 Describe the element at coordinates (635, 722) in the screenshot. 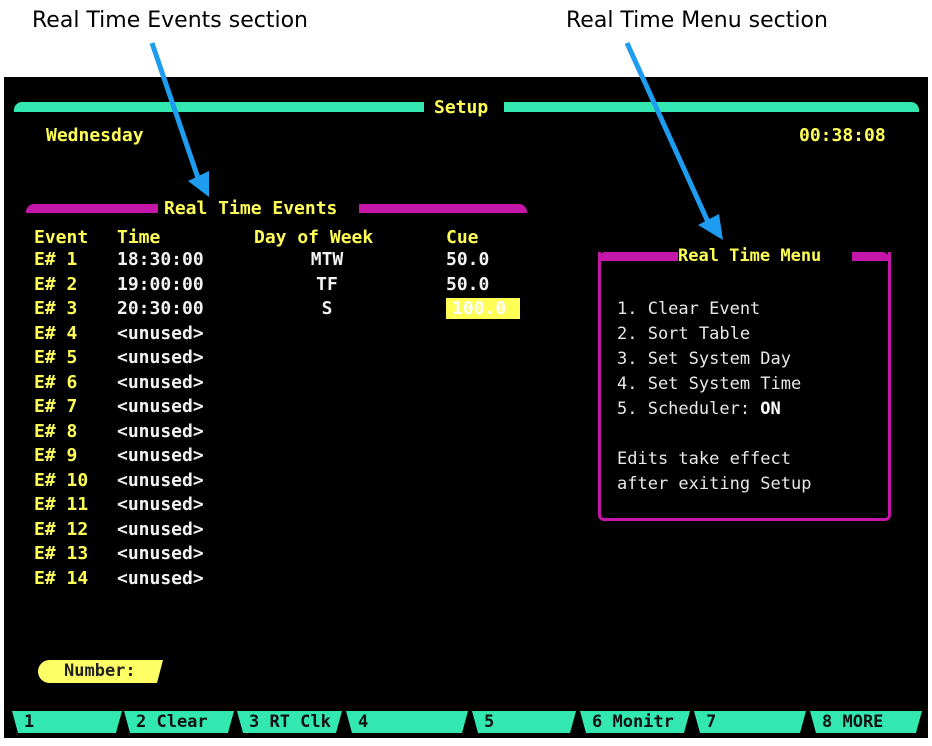

I see `function-key-6: 6 Monitr` at that location.